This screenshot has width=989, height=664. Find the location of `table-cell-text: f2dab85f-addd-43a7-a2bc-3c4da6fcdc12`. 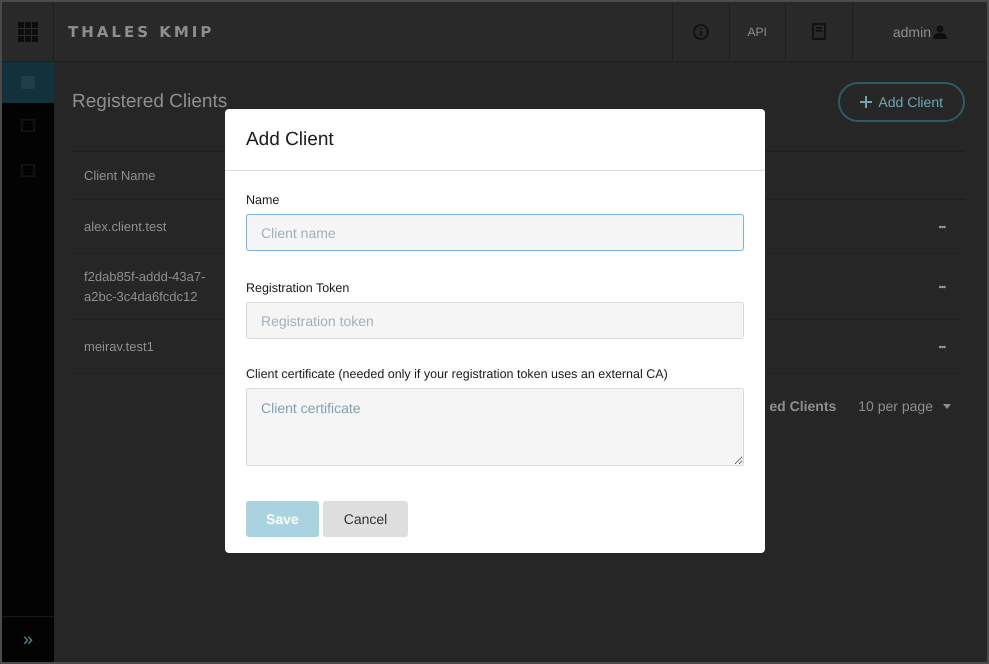

table-cell-text: f2dab85f-addd-43a7-a2bc-3c4da6fcdc12 is located at coordinates (145, 287).